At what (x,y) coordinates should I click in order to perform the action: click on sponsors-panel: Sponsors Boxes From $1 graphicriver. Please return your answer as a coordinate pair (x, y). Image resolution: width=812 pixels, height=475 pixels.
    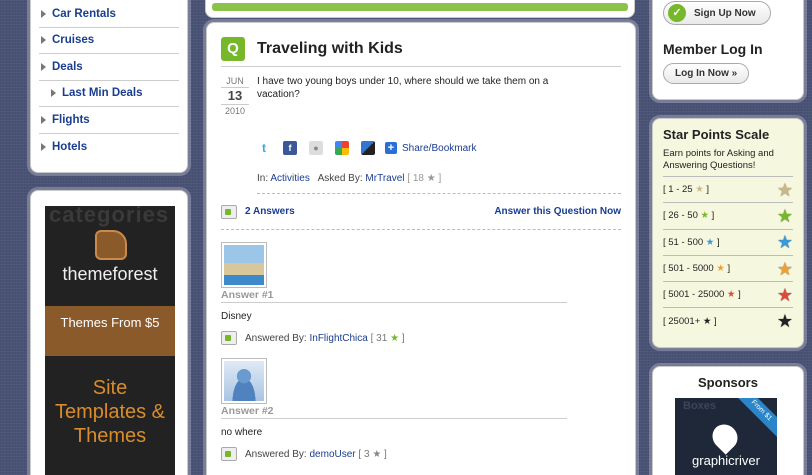
    Looking at the image, I should click on (728, 420).